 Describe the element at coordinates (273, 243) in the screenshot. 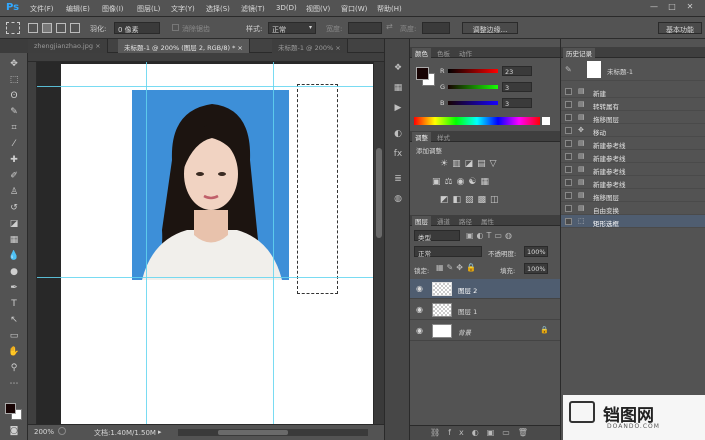

I see `guide-vertical-right` at that location.